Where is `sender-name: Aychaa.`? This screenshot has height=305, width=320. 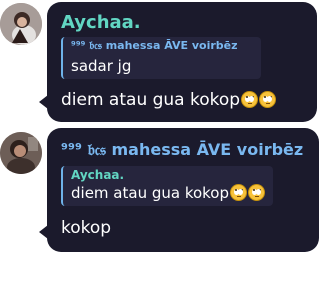 sender-name: Aychaa. is located at coordinates (101, 22).